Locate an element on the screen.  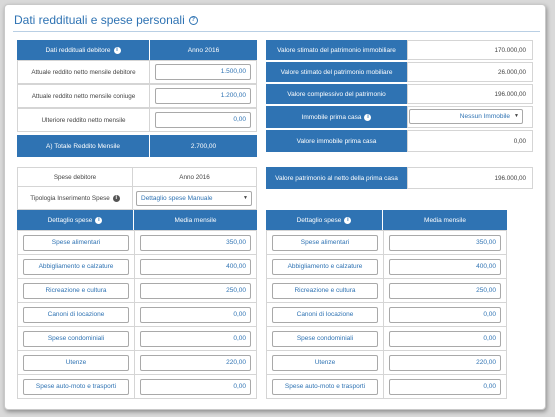
asset-label: Valore complessivo del patrimonio is located at coordinates (336, 94).